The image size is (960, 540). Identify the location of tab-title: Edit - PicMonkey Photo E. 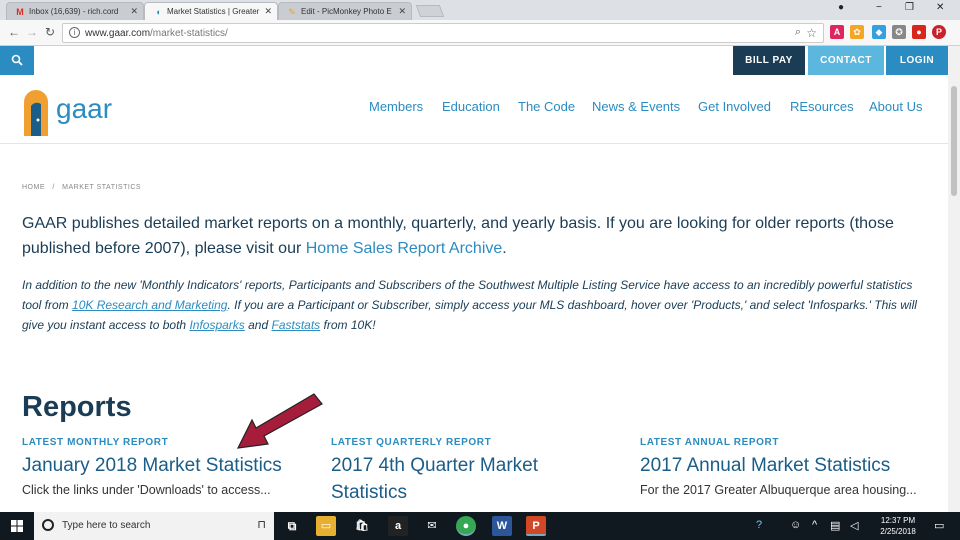
(346, 11).